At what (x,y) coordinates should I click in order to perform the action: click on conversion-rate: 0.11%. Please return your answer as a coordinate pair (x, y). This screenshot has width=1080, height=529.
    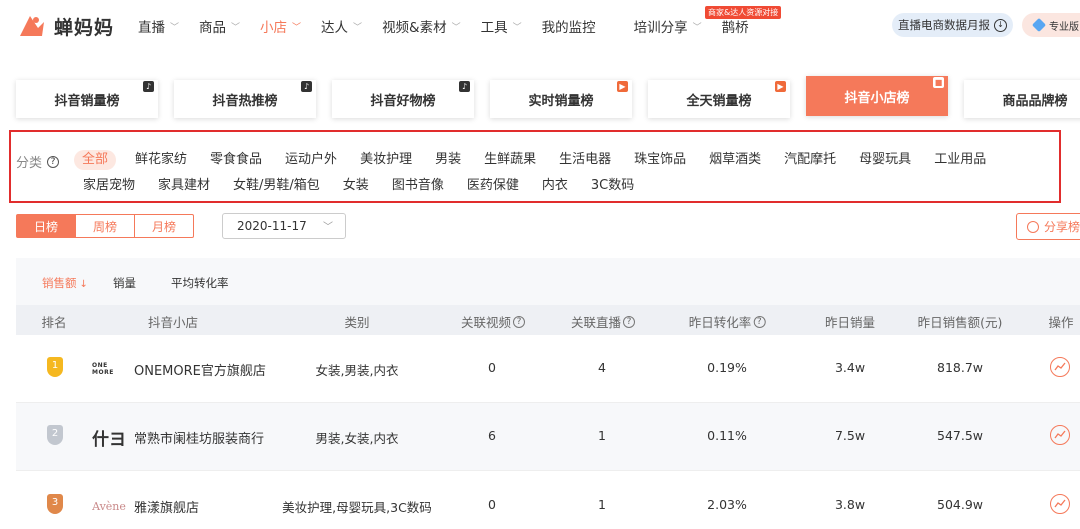
    Looking at the image, I should click on (727, 435).